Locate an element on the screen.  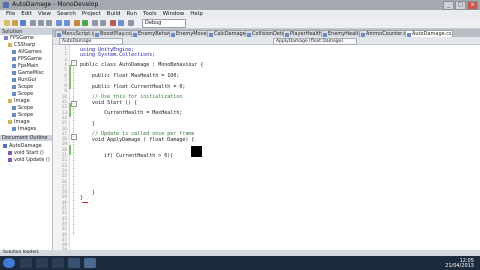
tree-item: AllGames is located at coordinates (27, 52).